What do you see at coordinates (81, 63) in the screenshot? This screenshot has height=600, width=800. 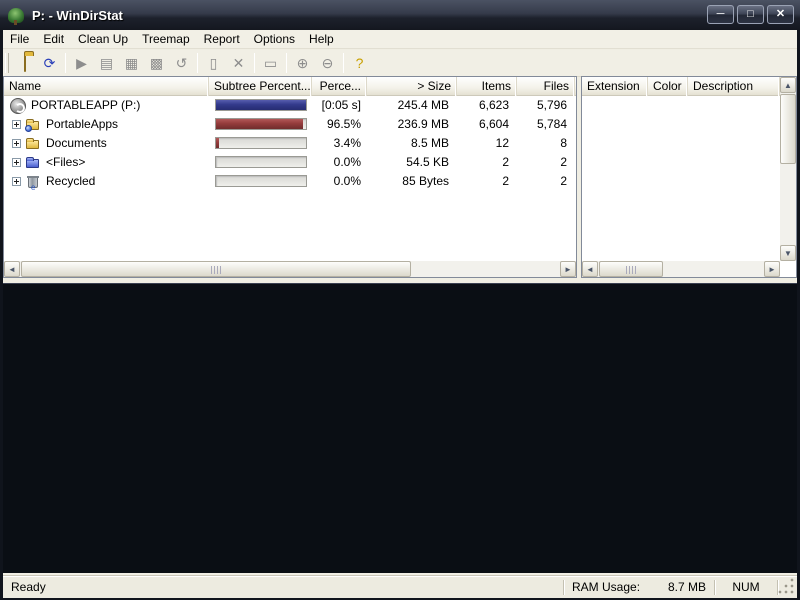 I see `open-selected-button: ▶` at bounding box center [81, 63].